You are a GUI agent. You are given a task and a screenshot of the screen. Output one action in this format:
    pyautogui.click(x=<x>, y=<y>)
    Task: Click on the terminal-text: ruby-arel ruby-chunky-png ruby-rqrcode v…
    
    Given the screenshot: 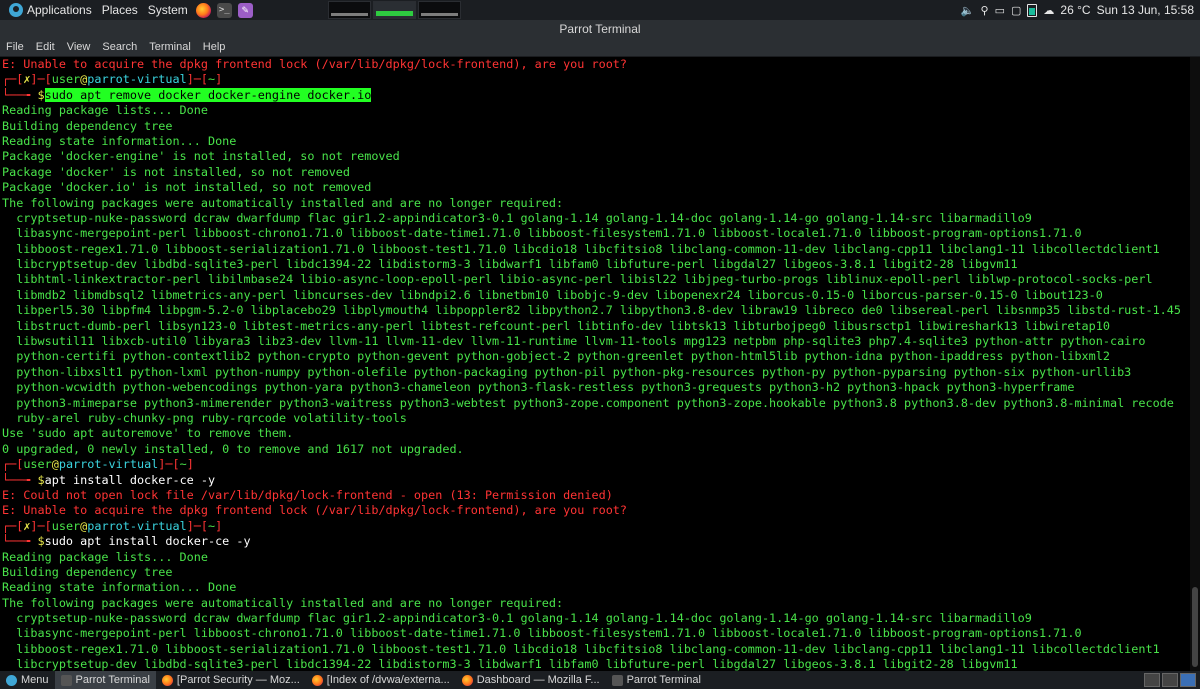 What is the action you would take?
    pyautogui.click(x=204, y=417)
    